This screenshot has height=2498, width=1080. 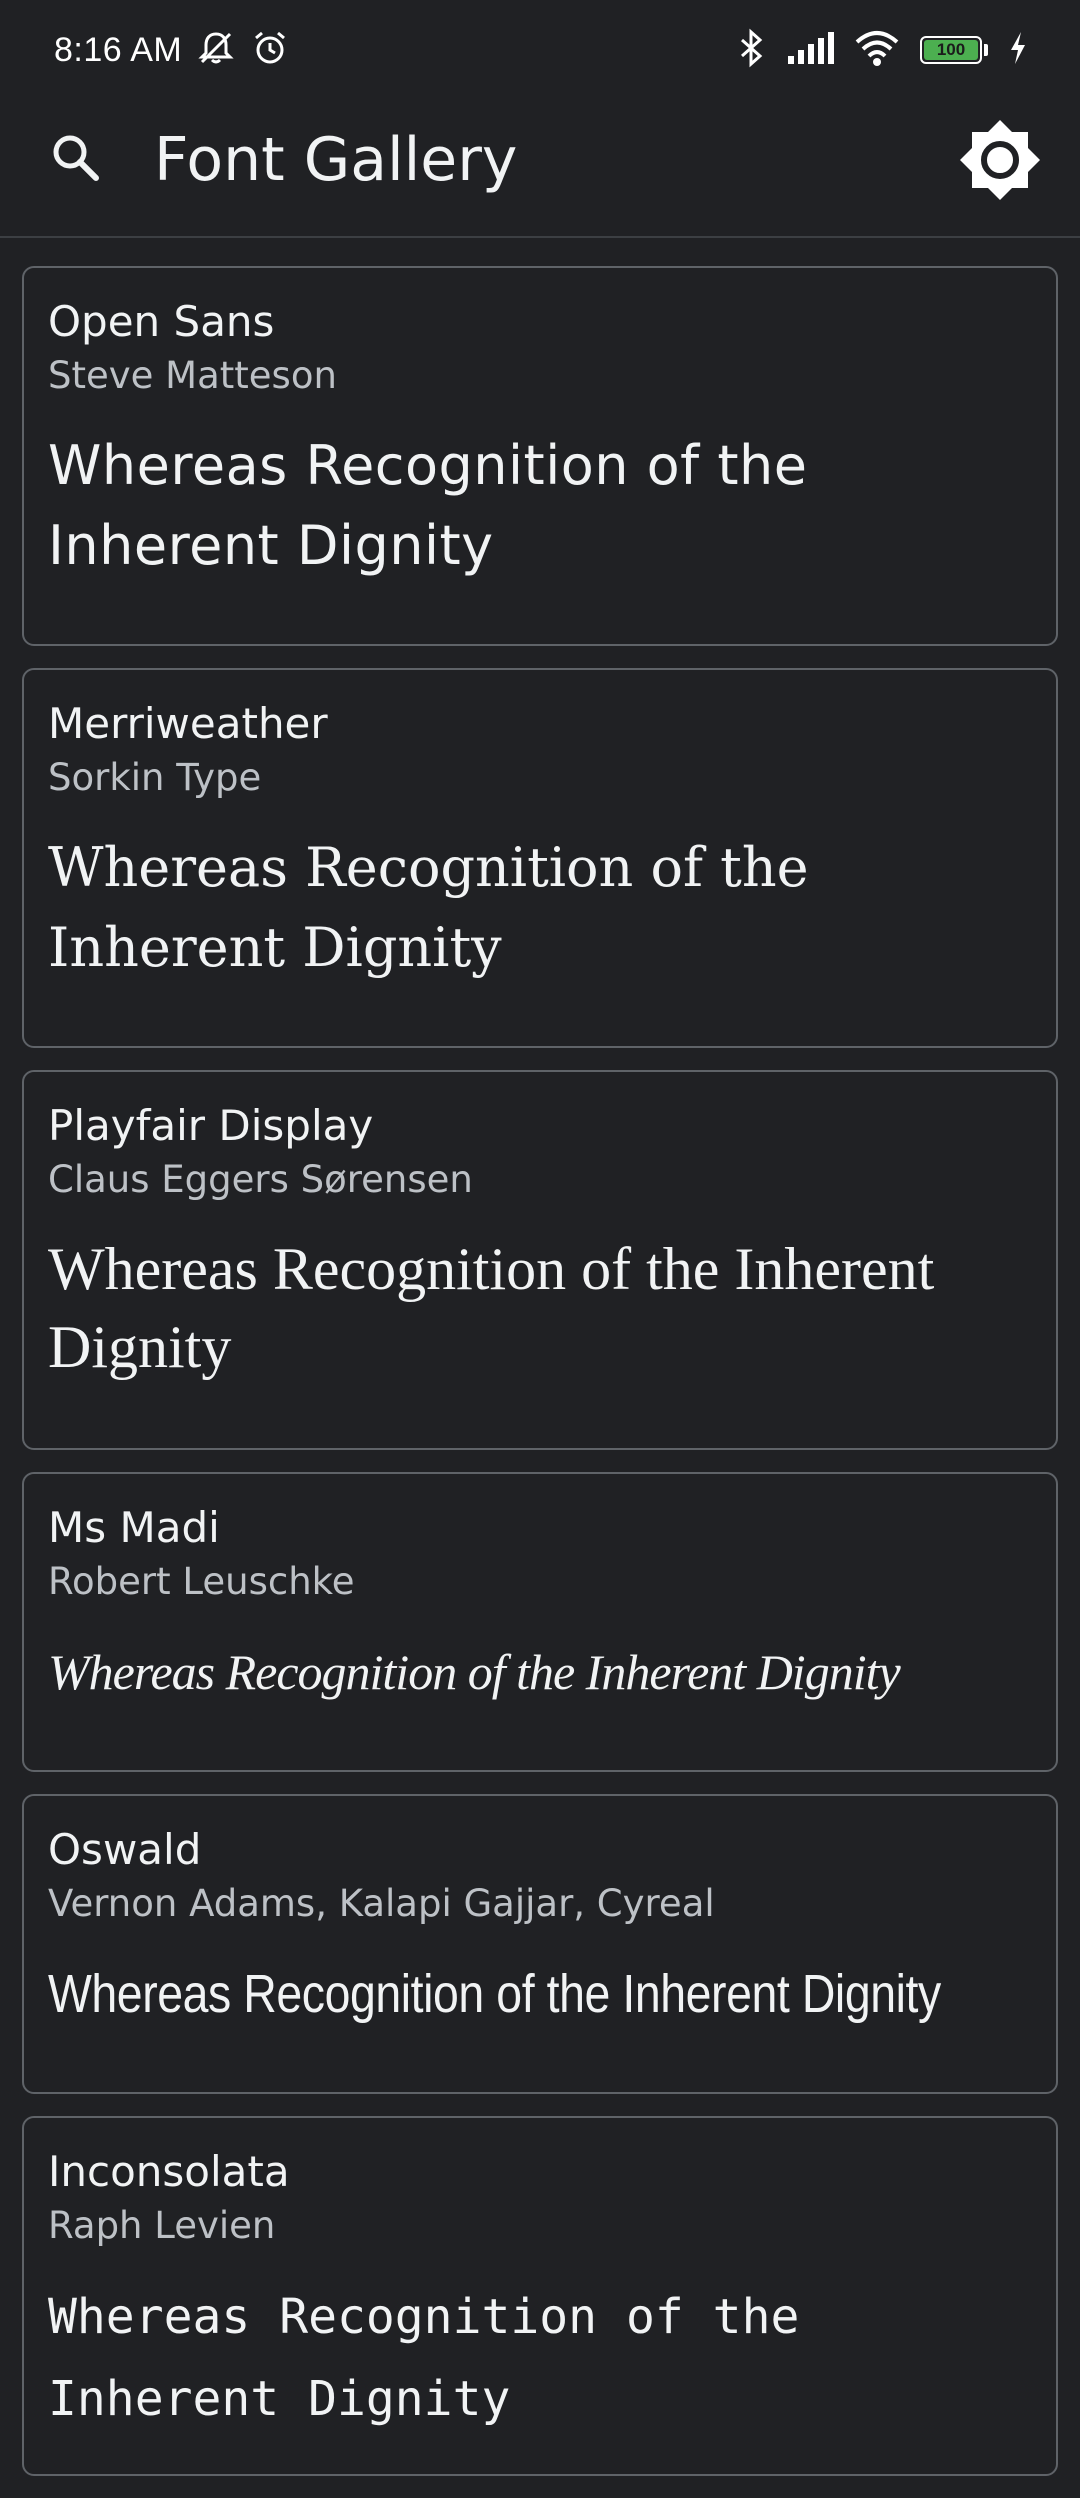 What do you see at coordinates (986, 50) in the screenshot?
I see `battery-tip` at bounding box center [986, 50].